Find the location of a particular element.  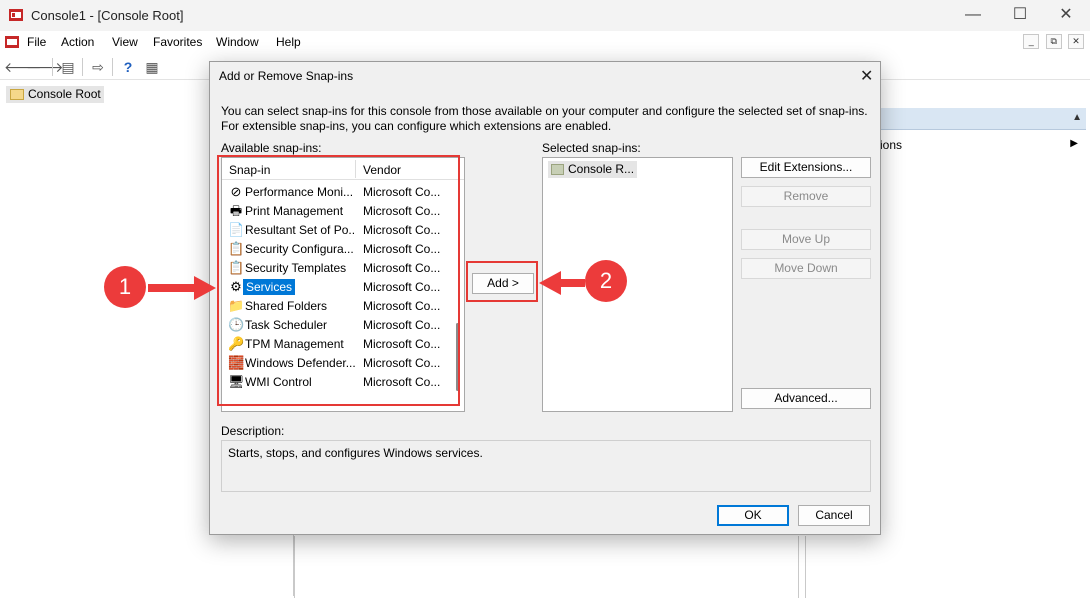

tree-item-console-root: Console Root is located at coordinates (55, 94).